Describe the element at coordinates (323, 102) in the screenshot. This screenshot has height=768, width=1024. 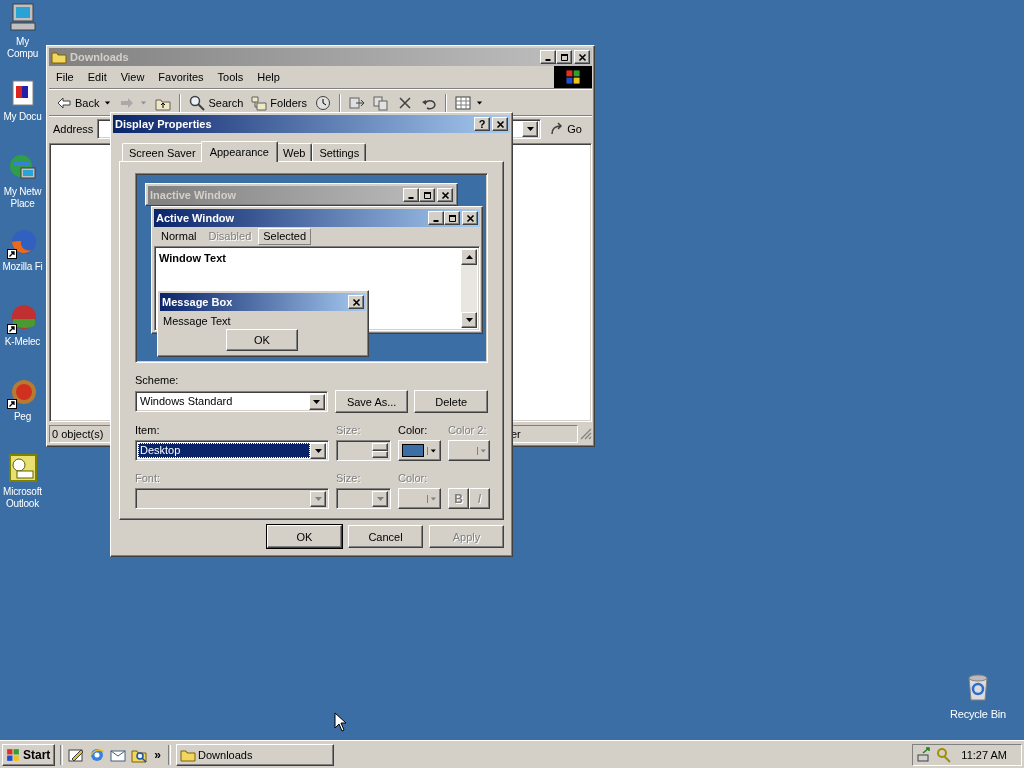
I see `clock-icon` at that location.